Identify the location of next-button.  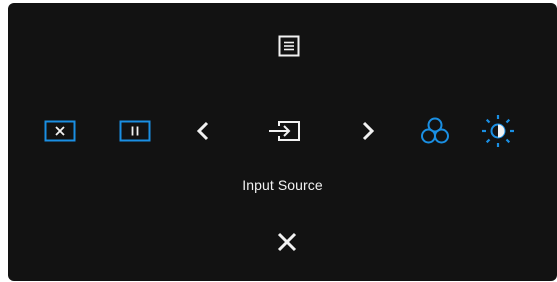
(368, 131).